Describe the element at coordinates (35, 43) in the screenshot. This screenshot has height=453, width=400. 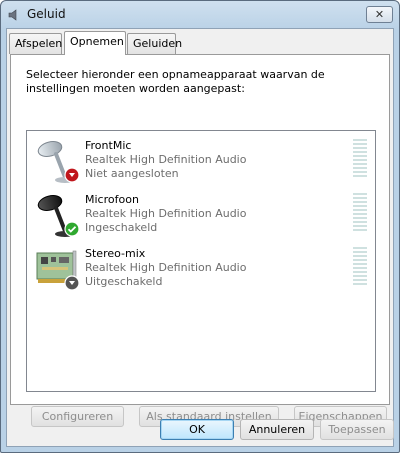
I see `tab-afspelen: Afspelen` at that location.